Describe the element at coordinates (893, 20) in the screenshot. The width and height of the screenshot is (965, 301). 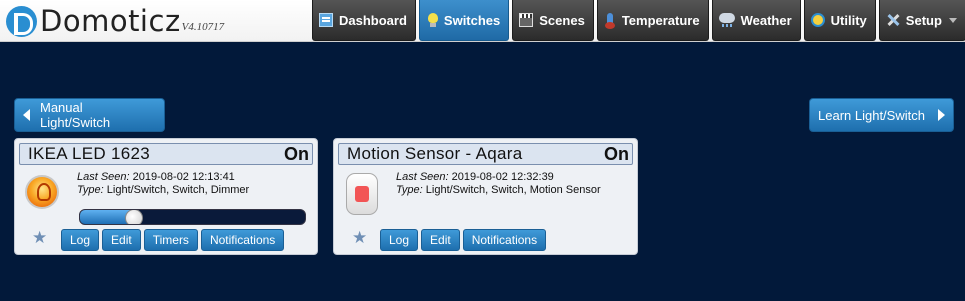
I see `tools-icon` at that location.